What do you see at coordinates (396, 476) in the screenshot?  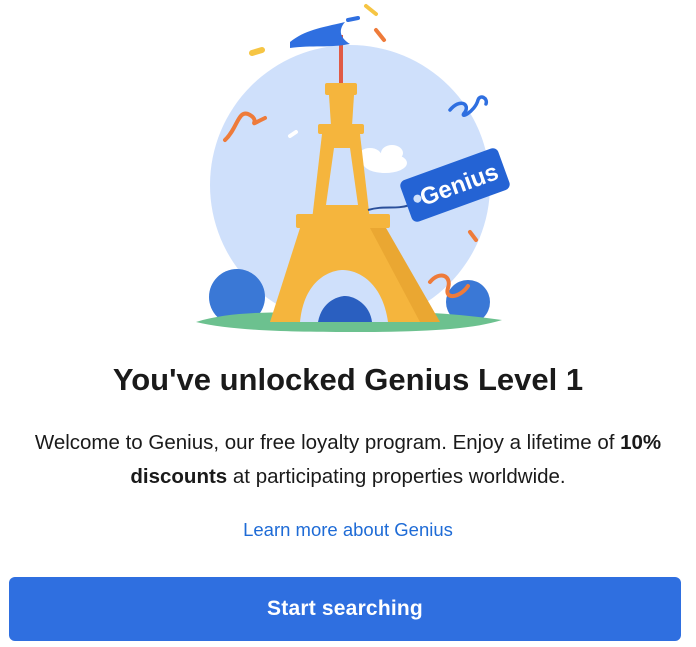 I see `description-suffix: at participating properties worldwide.` at bounding box center [396, 476].